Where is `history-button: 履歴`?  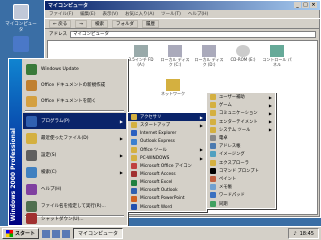 history-button: 履歴 is located at coordinates (150, 23).